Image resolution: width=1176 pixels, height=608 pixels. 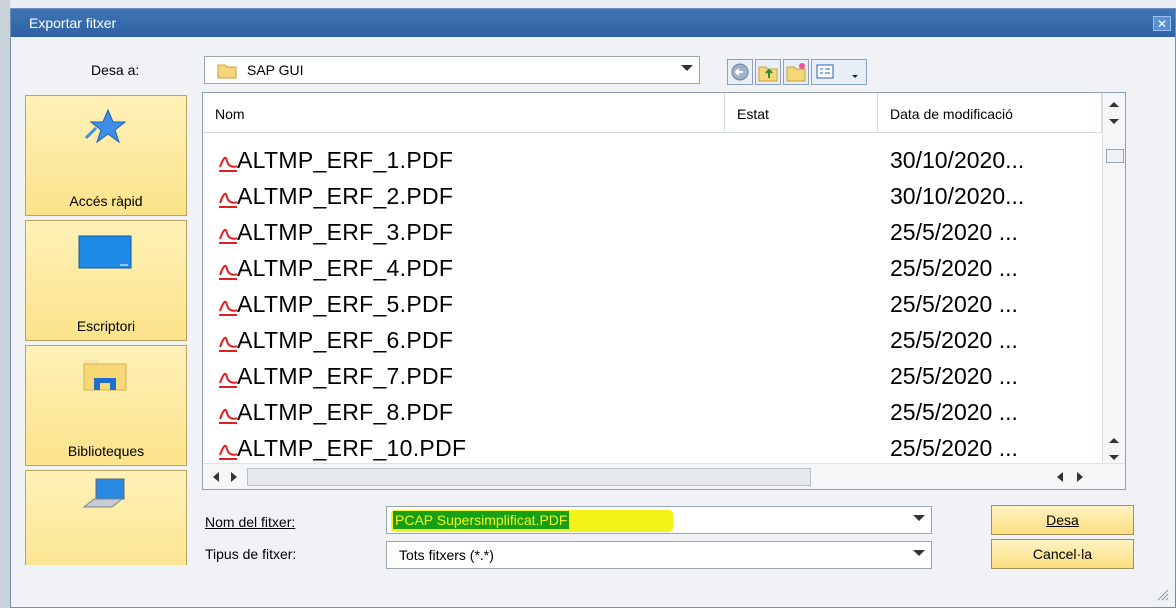 I want to click on vertical-scrollbar, so click(x=1113, y=278).